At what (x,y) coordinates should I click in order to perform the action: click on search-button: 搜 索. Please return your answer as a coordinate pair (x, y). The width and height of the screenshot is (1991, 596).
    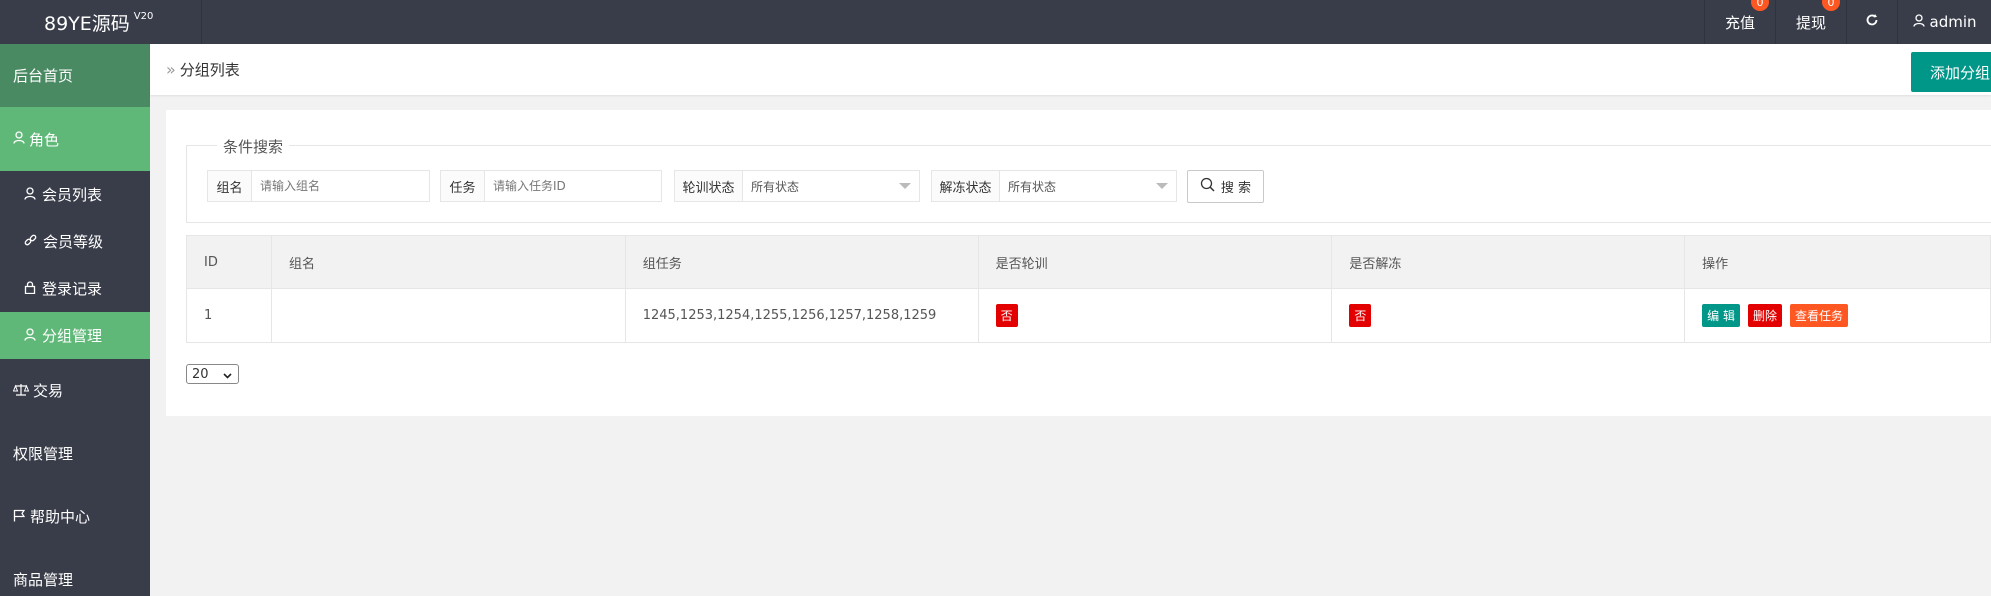
    Looking at the image, I should click on (1225, 186).